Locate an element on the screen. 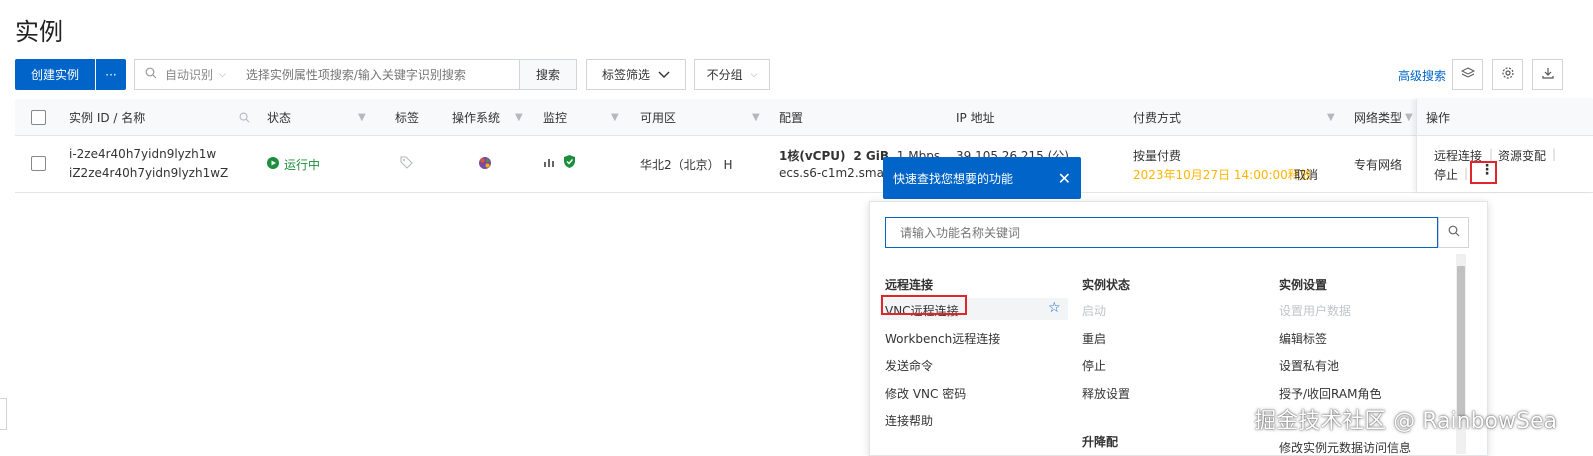 Image resolution: width=1593 pixels, height=456 pixels. menu-group-status: 实例状态 is located at coordinates (1106, 285).